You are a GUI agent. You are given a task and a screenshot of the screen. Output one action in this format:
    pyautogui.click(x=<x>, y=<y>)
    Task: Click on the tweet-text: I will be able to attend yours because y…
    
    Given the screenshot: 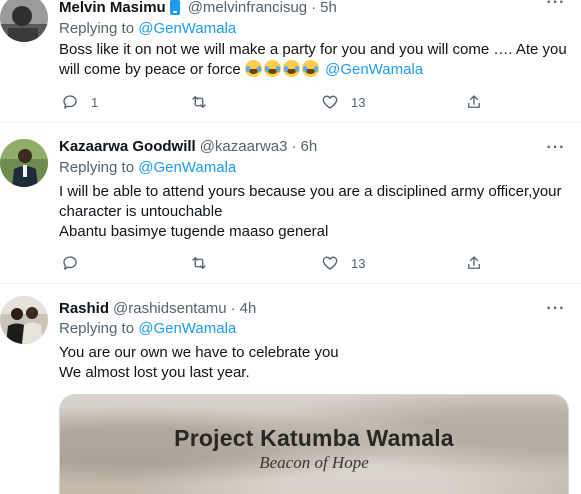 What is the action you would take?
    pyautogui.click(x=314, y=212)
    